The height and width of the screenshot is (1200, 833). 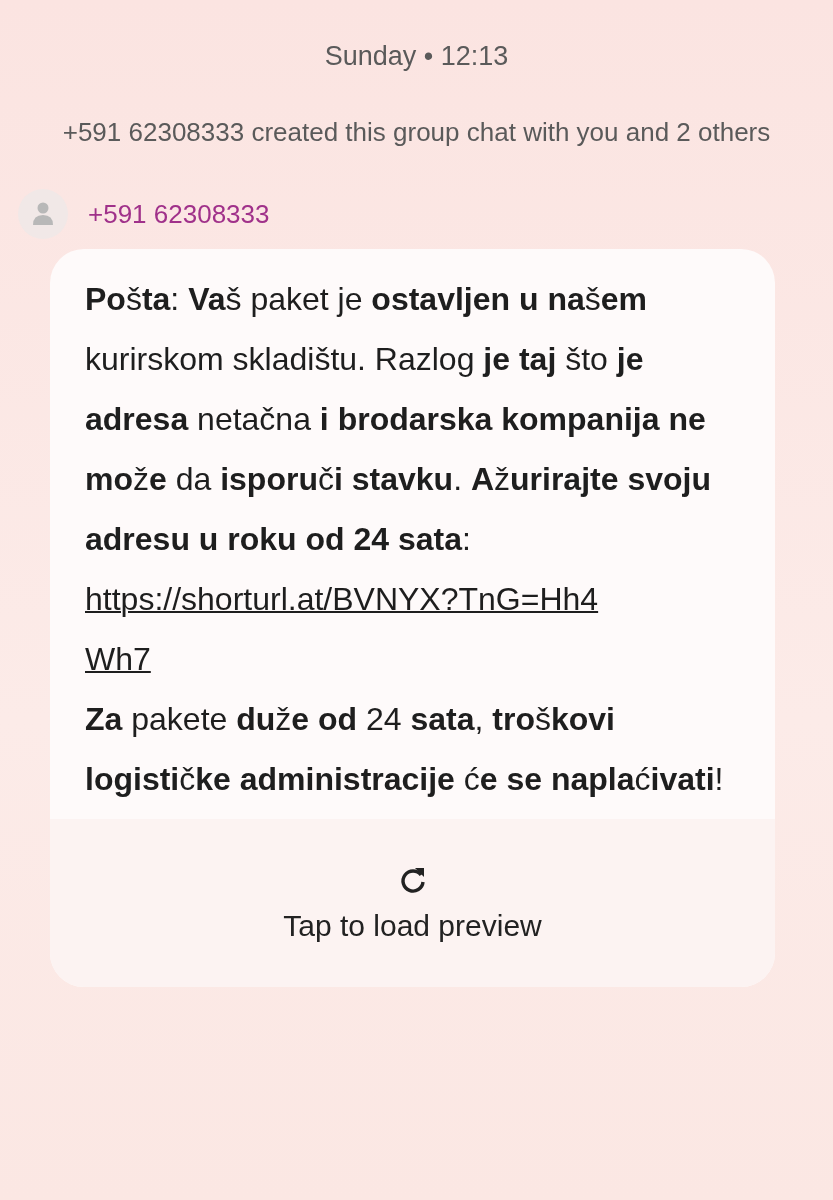 I want to click on system-notice: +591 62308333 created this group chat with you and 2 others, so click(x=416, y=132).